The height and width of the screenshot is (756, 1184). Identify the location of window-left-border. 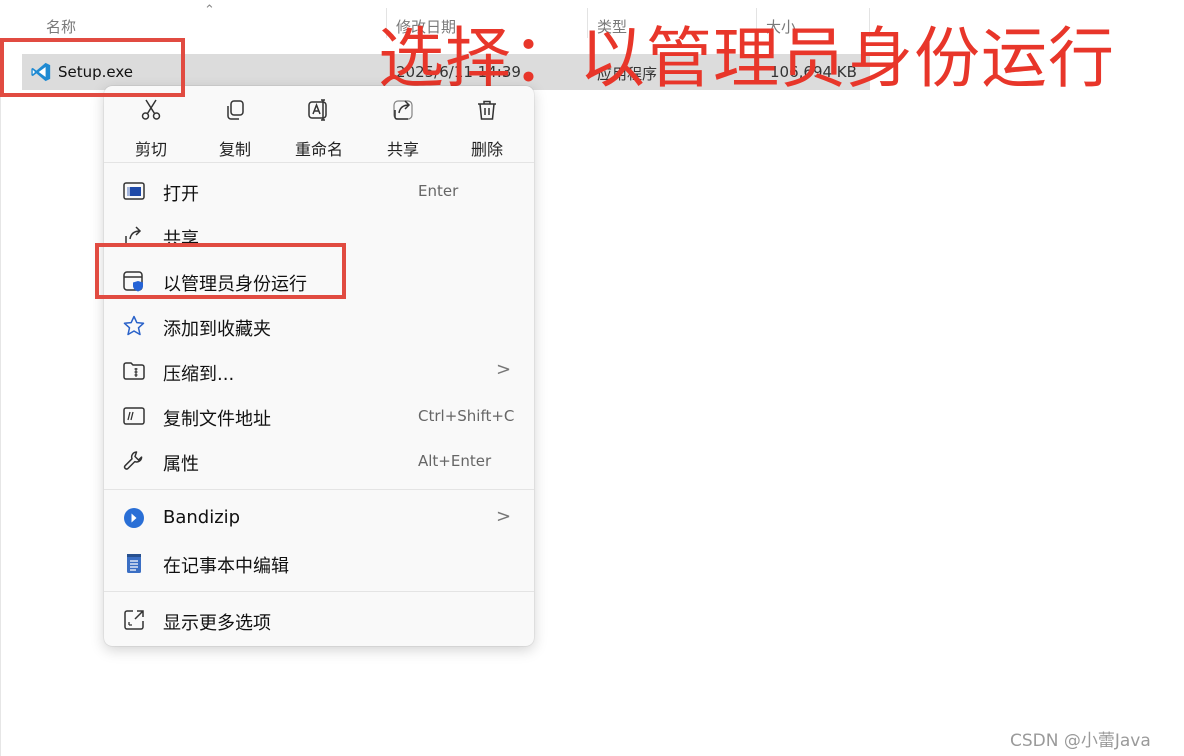
(0, 378).